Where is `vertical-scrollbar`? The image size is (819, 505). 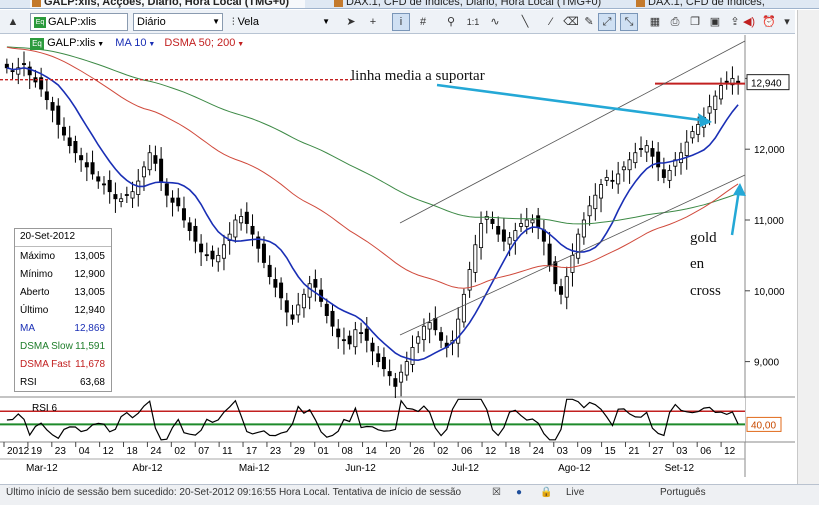 vertical-scrollbar is located at coordinates (808, 250).